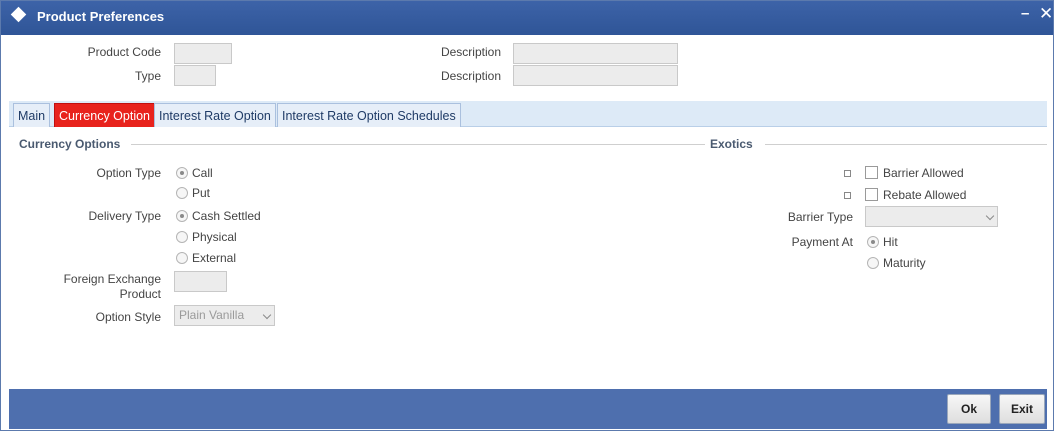  Describe the element at coordinates (214, 258) in the screenshot. I see `delivery-external-label: External` at that location.